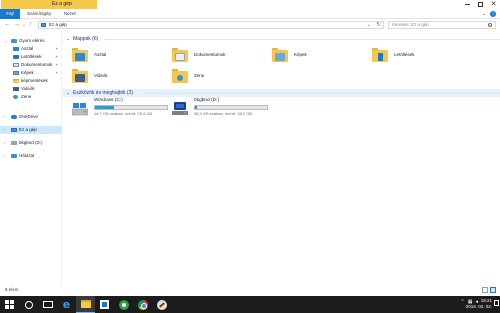 This screenshot has height=313, width=500. I want to click on sidebar-item-label: képmentések, so click(34, 80).